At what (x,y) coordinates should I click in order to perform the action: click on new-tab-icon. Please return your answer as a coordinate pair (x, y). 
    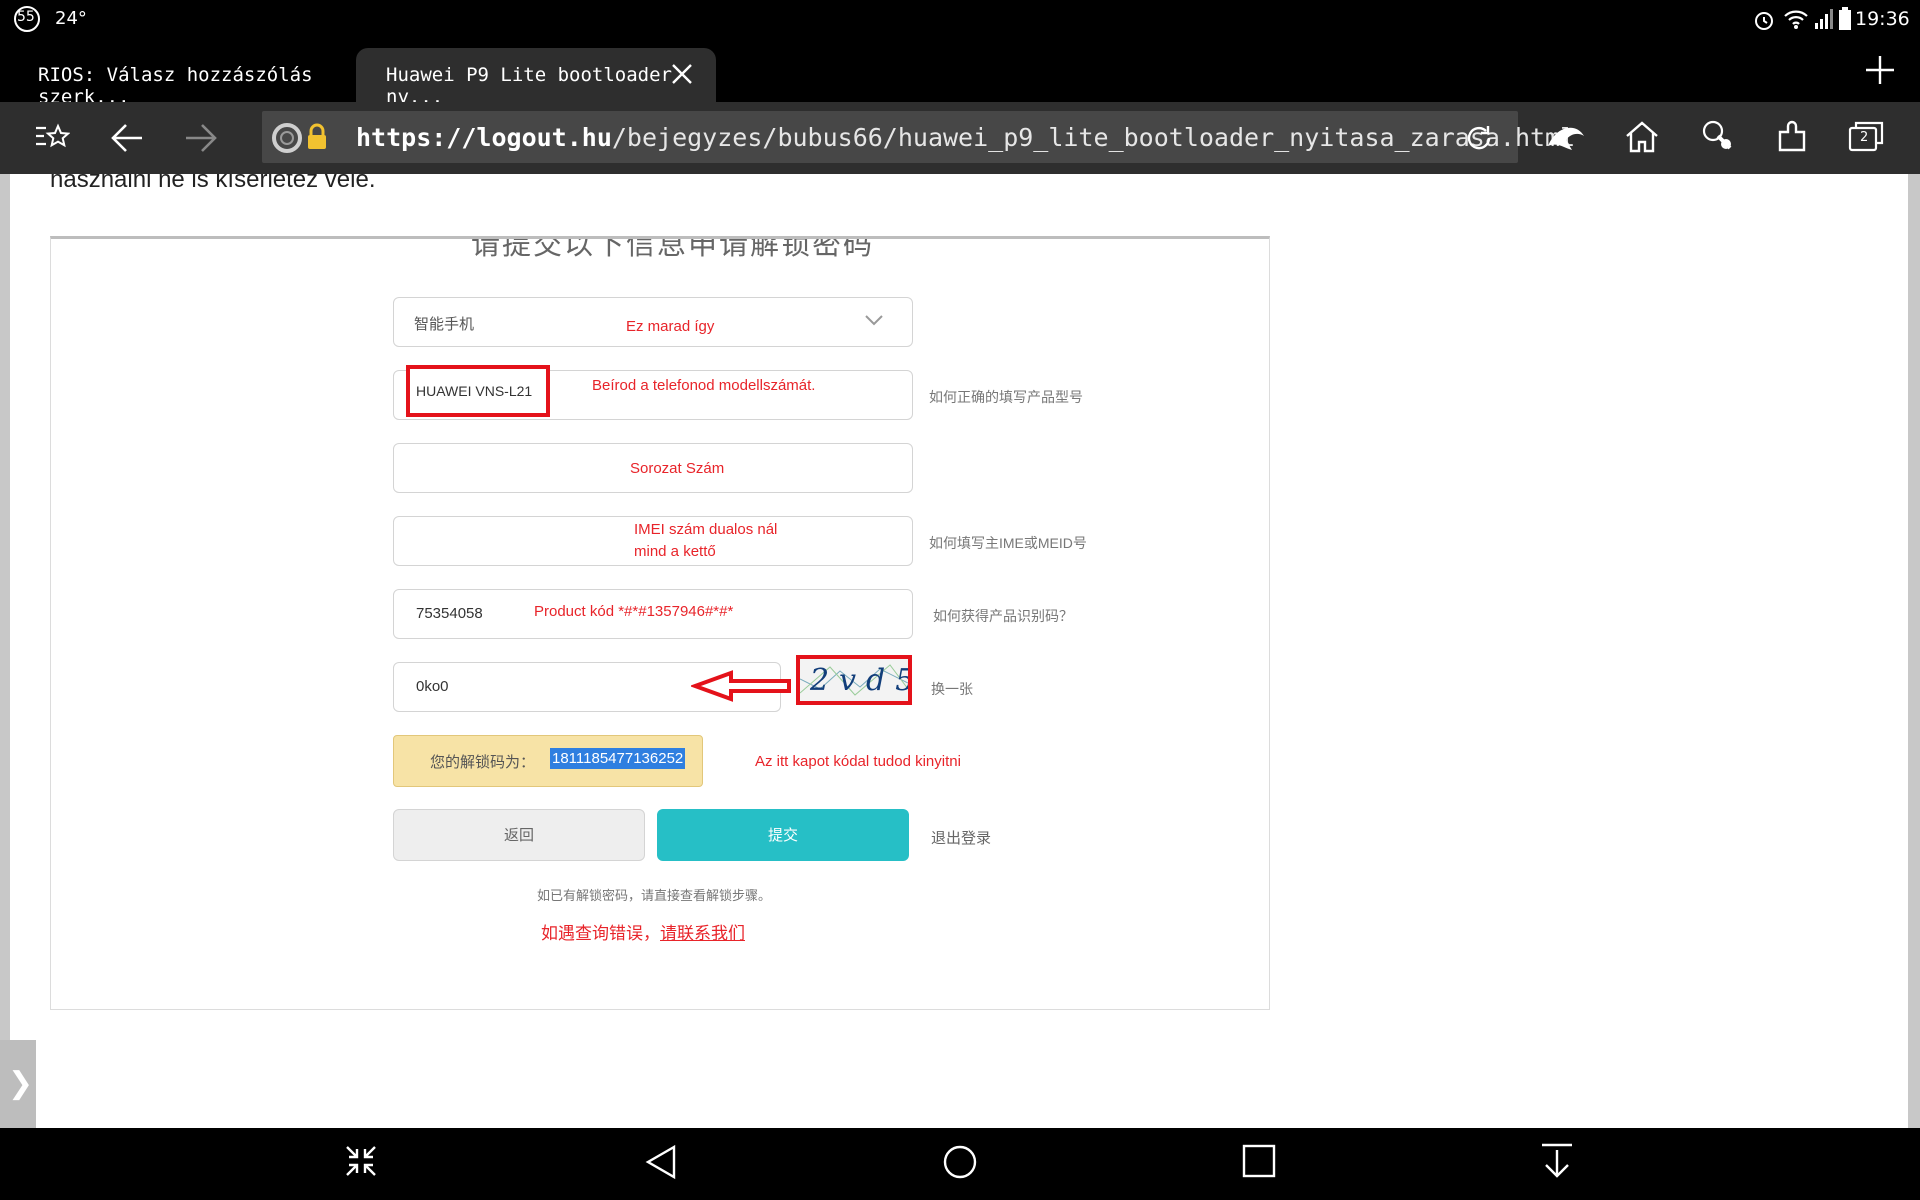
    Looking at the image, I should click on (1880, 70).